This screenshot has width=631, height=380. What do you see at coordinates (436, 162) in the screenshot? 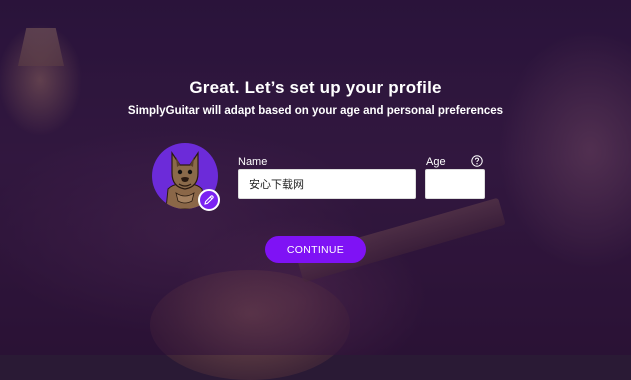
I see `age-label: Age` at bounding box center [436, 162].